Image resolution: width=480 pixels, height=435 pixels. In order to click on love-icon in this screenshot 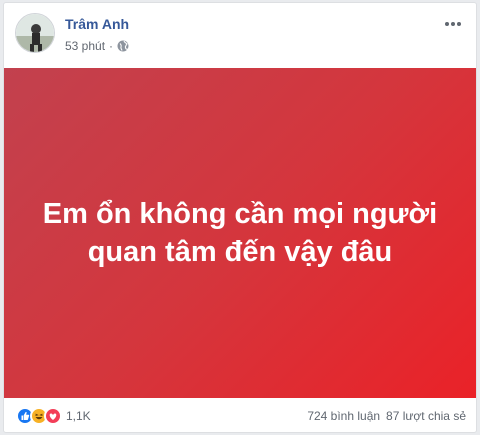, I will do `click(53, 416)`.